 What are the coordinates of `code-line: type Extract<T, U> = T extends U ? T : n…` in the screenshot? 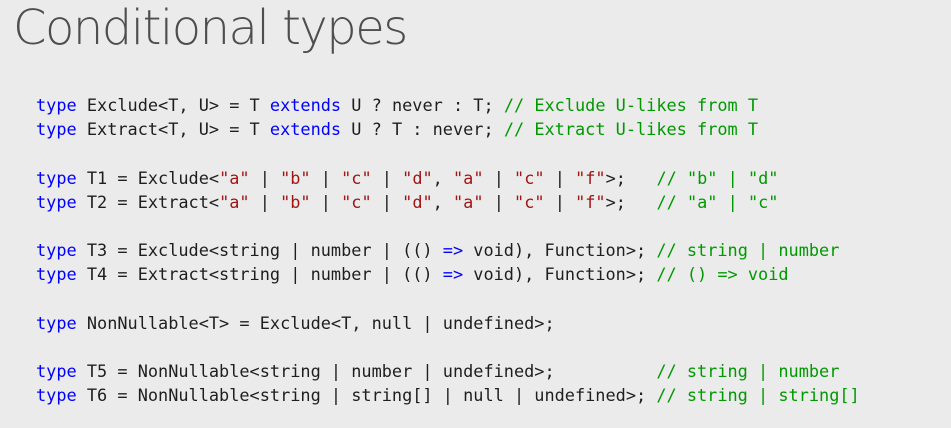 It's located at (448, 129).